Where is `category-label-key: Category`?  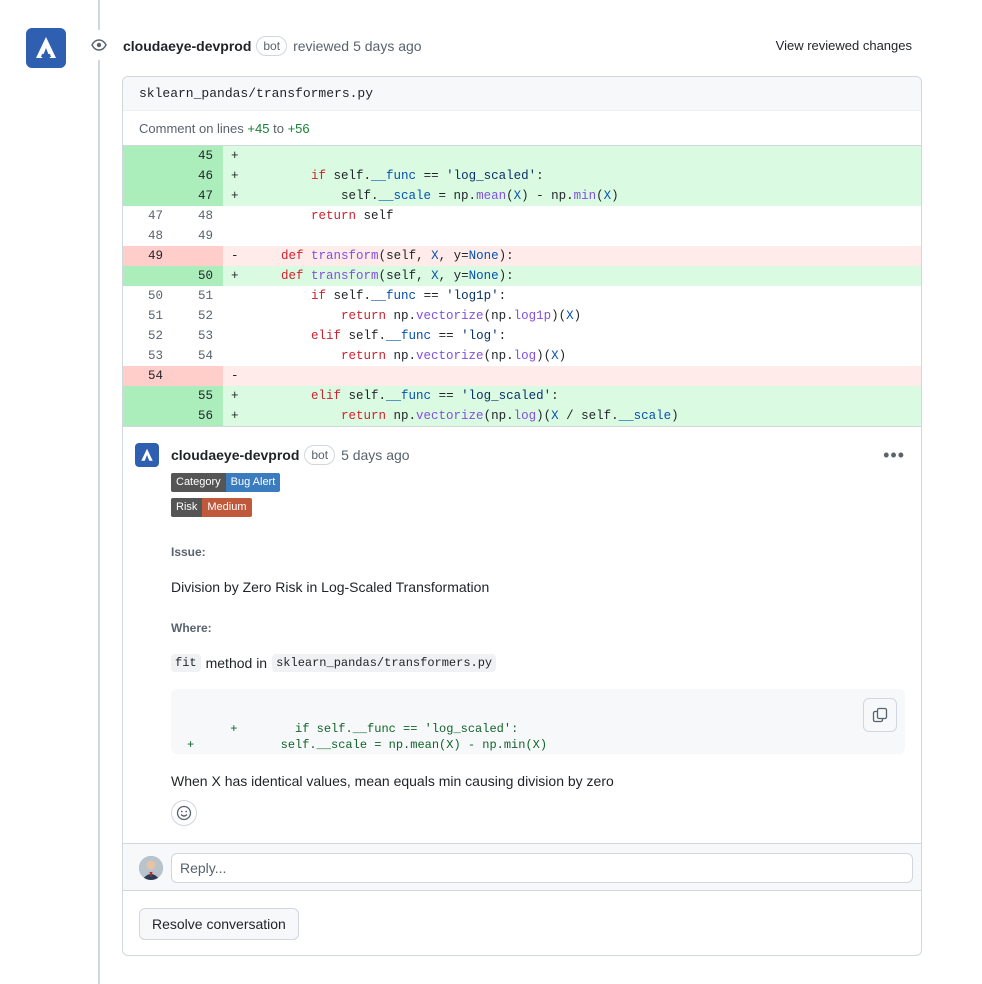 category-label-key: Category is located at coordinates (198, 482).